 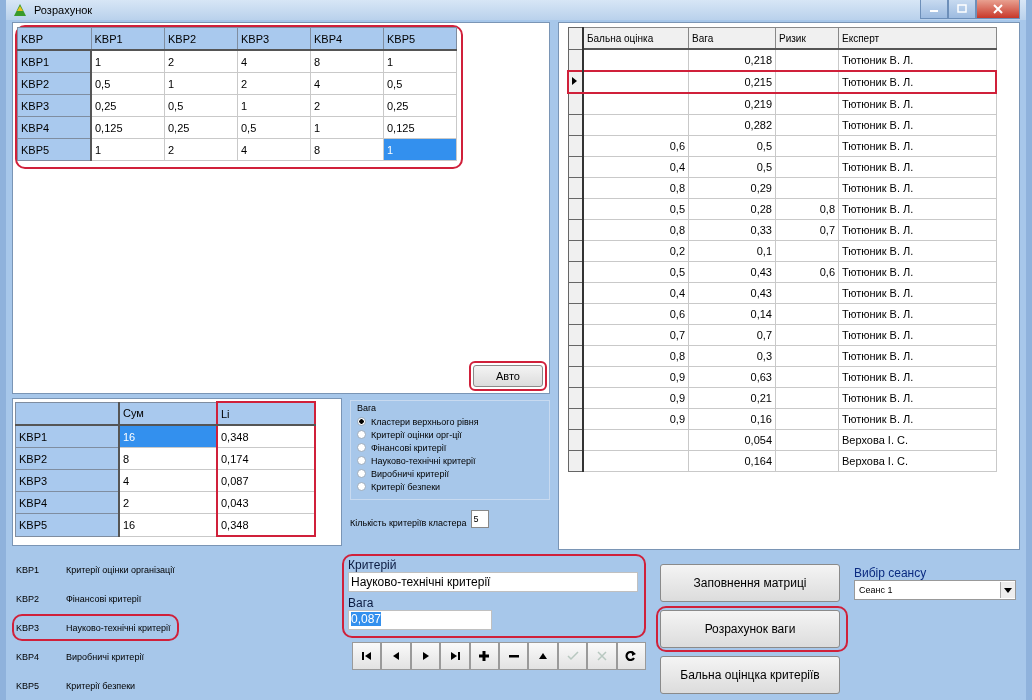 What do you see at coordinates (750, 583) in the screenshot?
I see `action-button: Заповнення матриці` at bounding box center [750, 583].